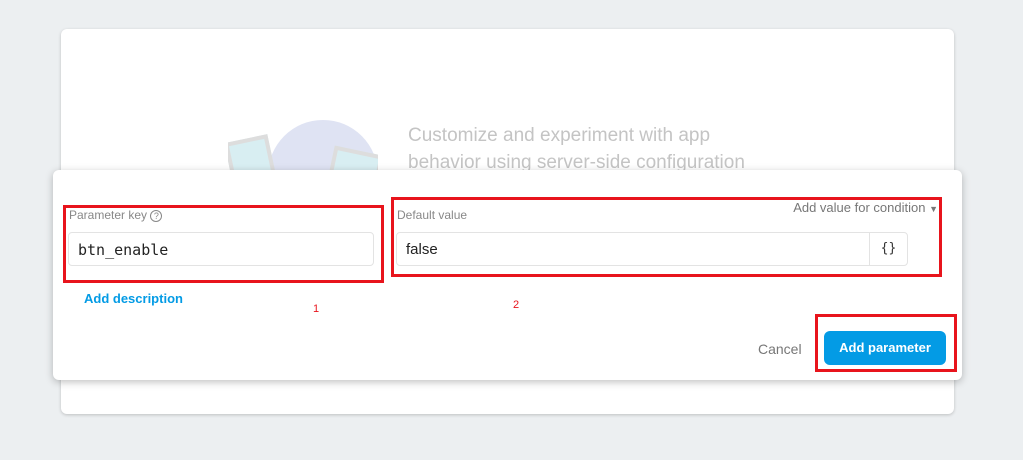  I want to click on add-description-link: Add description, so click(133, 298).